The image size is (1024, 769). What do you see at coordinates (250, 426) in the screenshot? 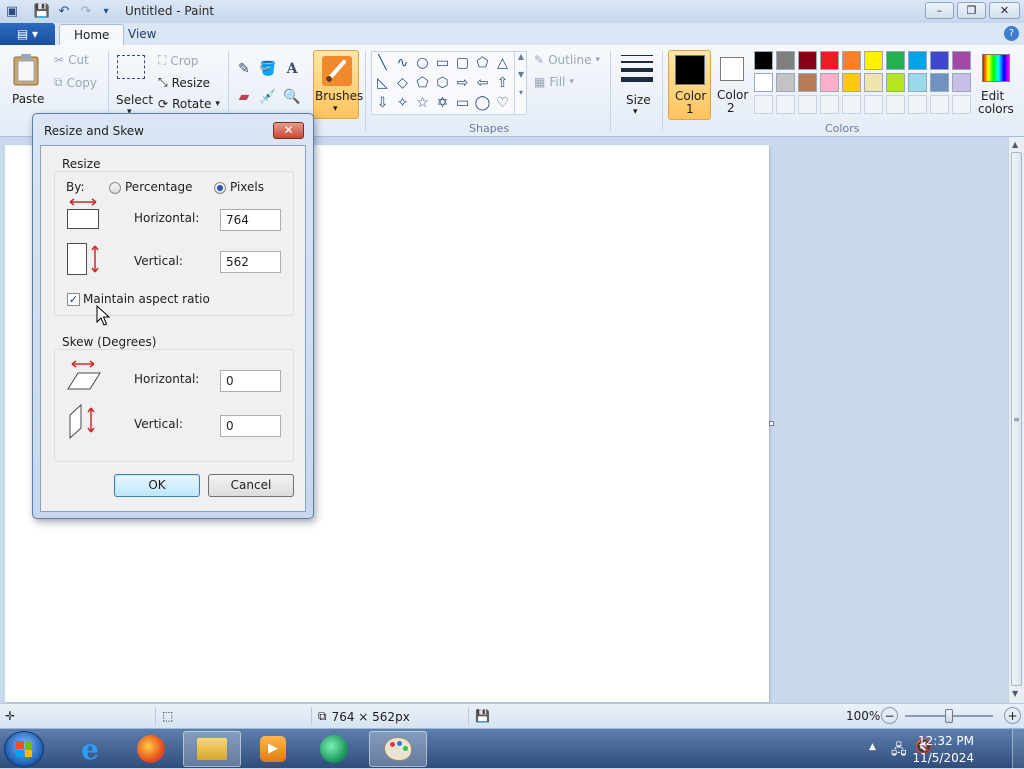
I see `skew-vertical-input` at bounding box center [250, 426].